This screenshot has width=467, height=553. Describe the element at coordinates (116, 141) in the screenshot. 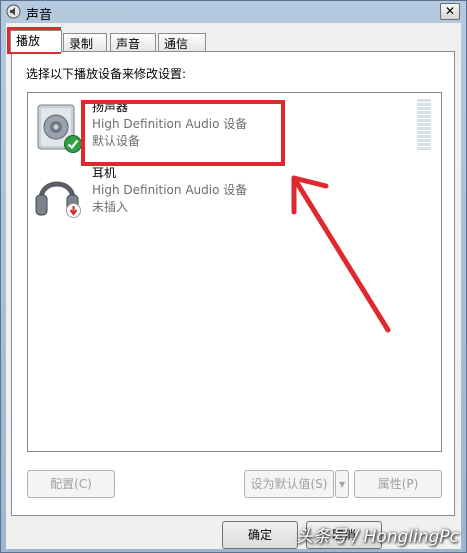

I see `device-status: 默认设备` at that location.